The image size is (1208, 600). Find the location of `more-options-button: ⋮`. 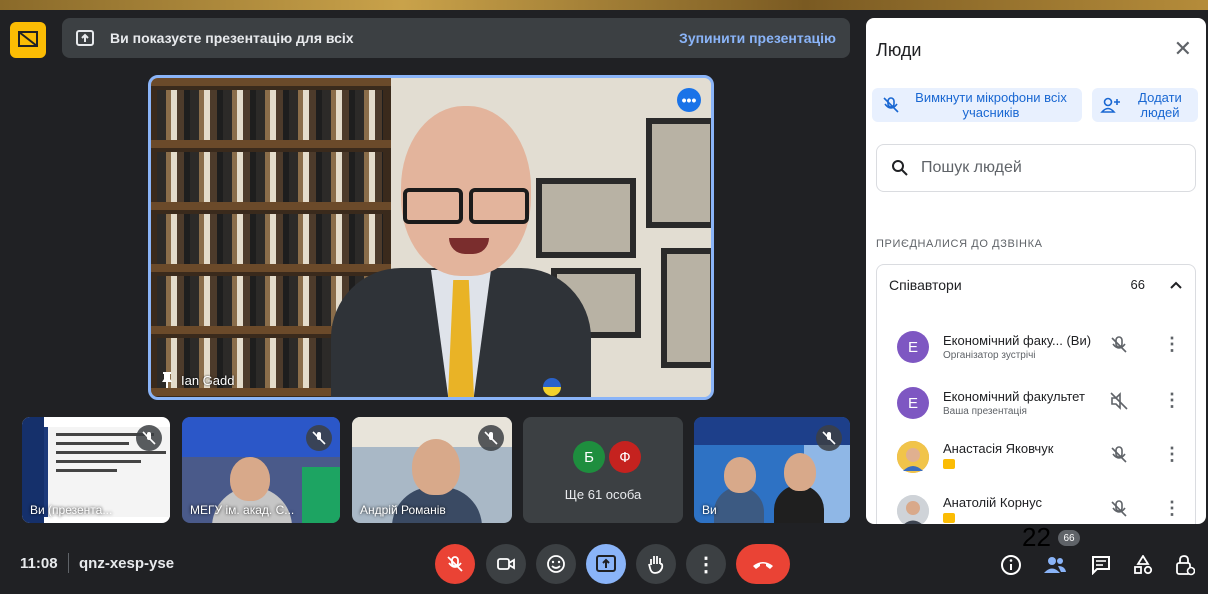

more-options-button: ⋮ is located at coordinates (706, 564).